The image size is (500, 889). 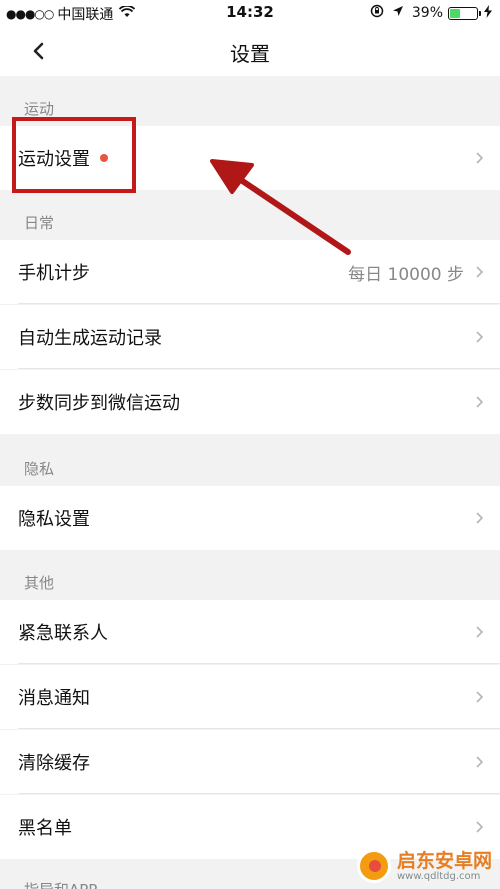 What do you see at coordinates (250, 518) in the screenshot?
I see `settings-row-privacy: 隐私设置` at bounding box center [250, 518].